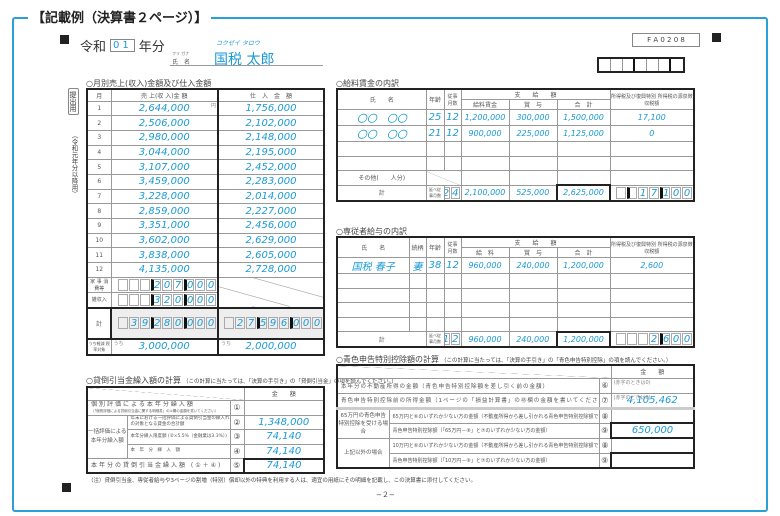 This screenshot has height=516, width=780. Describe the element at coordinates (271, 137) in the screenshot. I see `purchase-value: 2,148,000` at that location.